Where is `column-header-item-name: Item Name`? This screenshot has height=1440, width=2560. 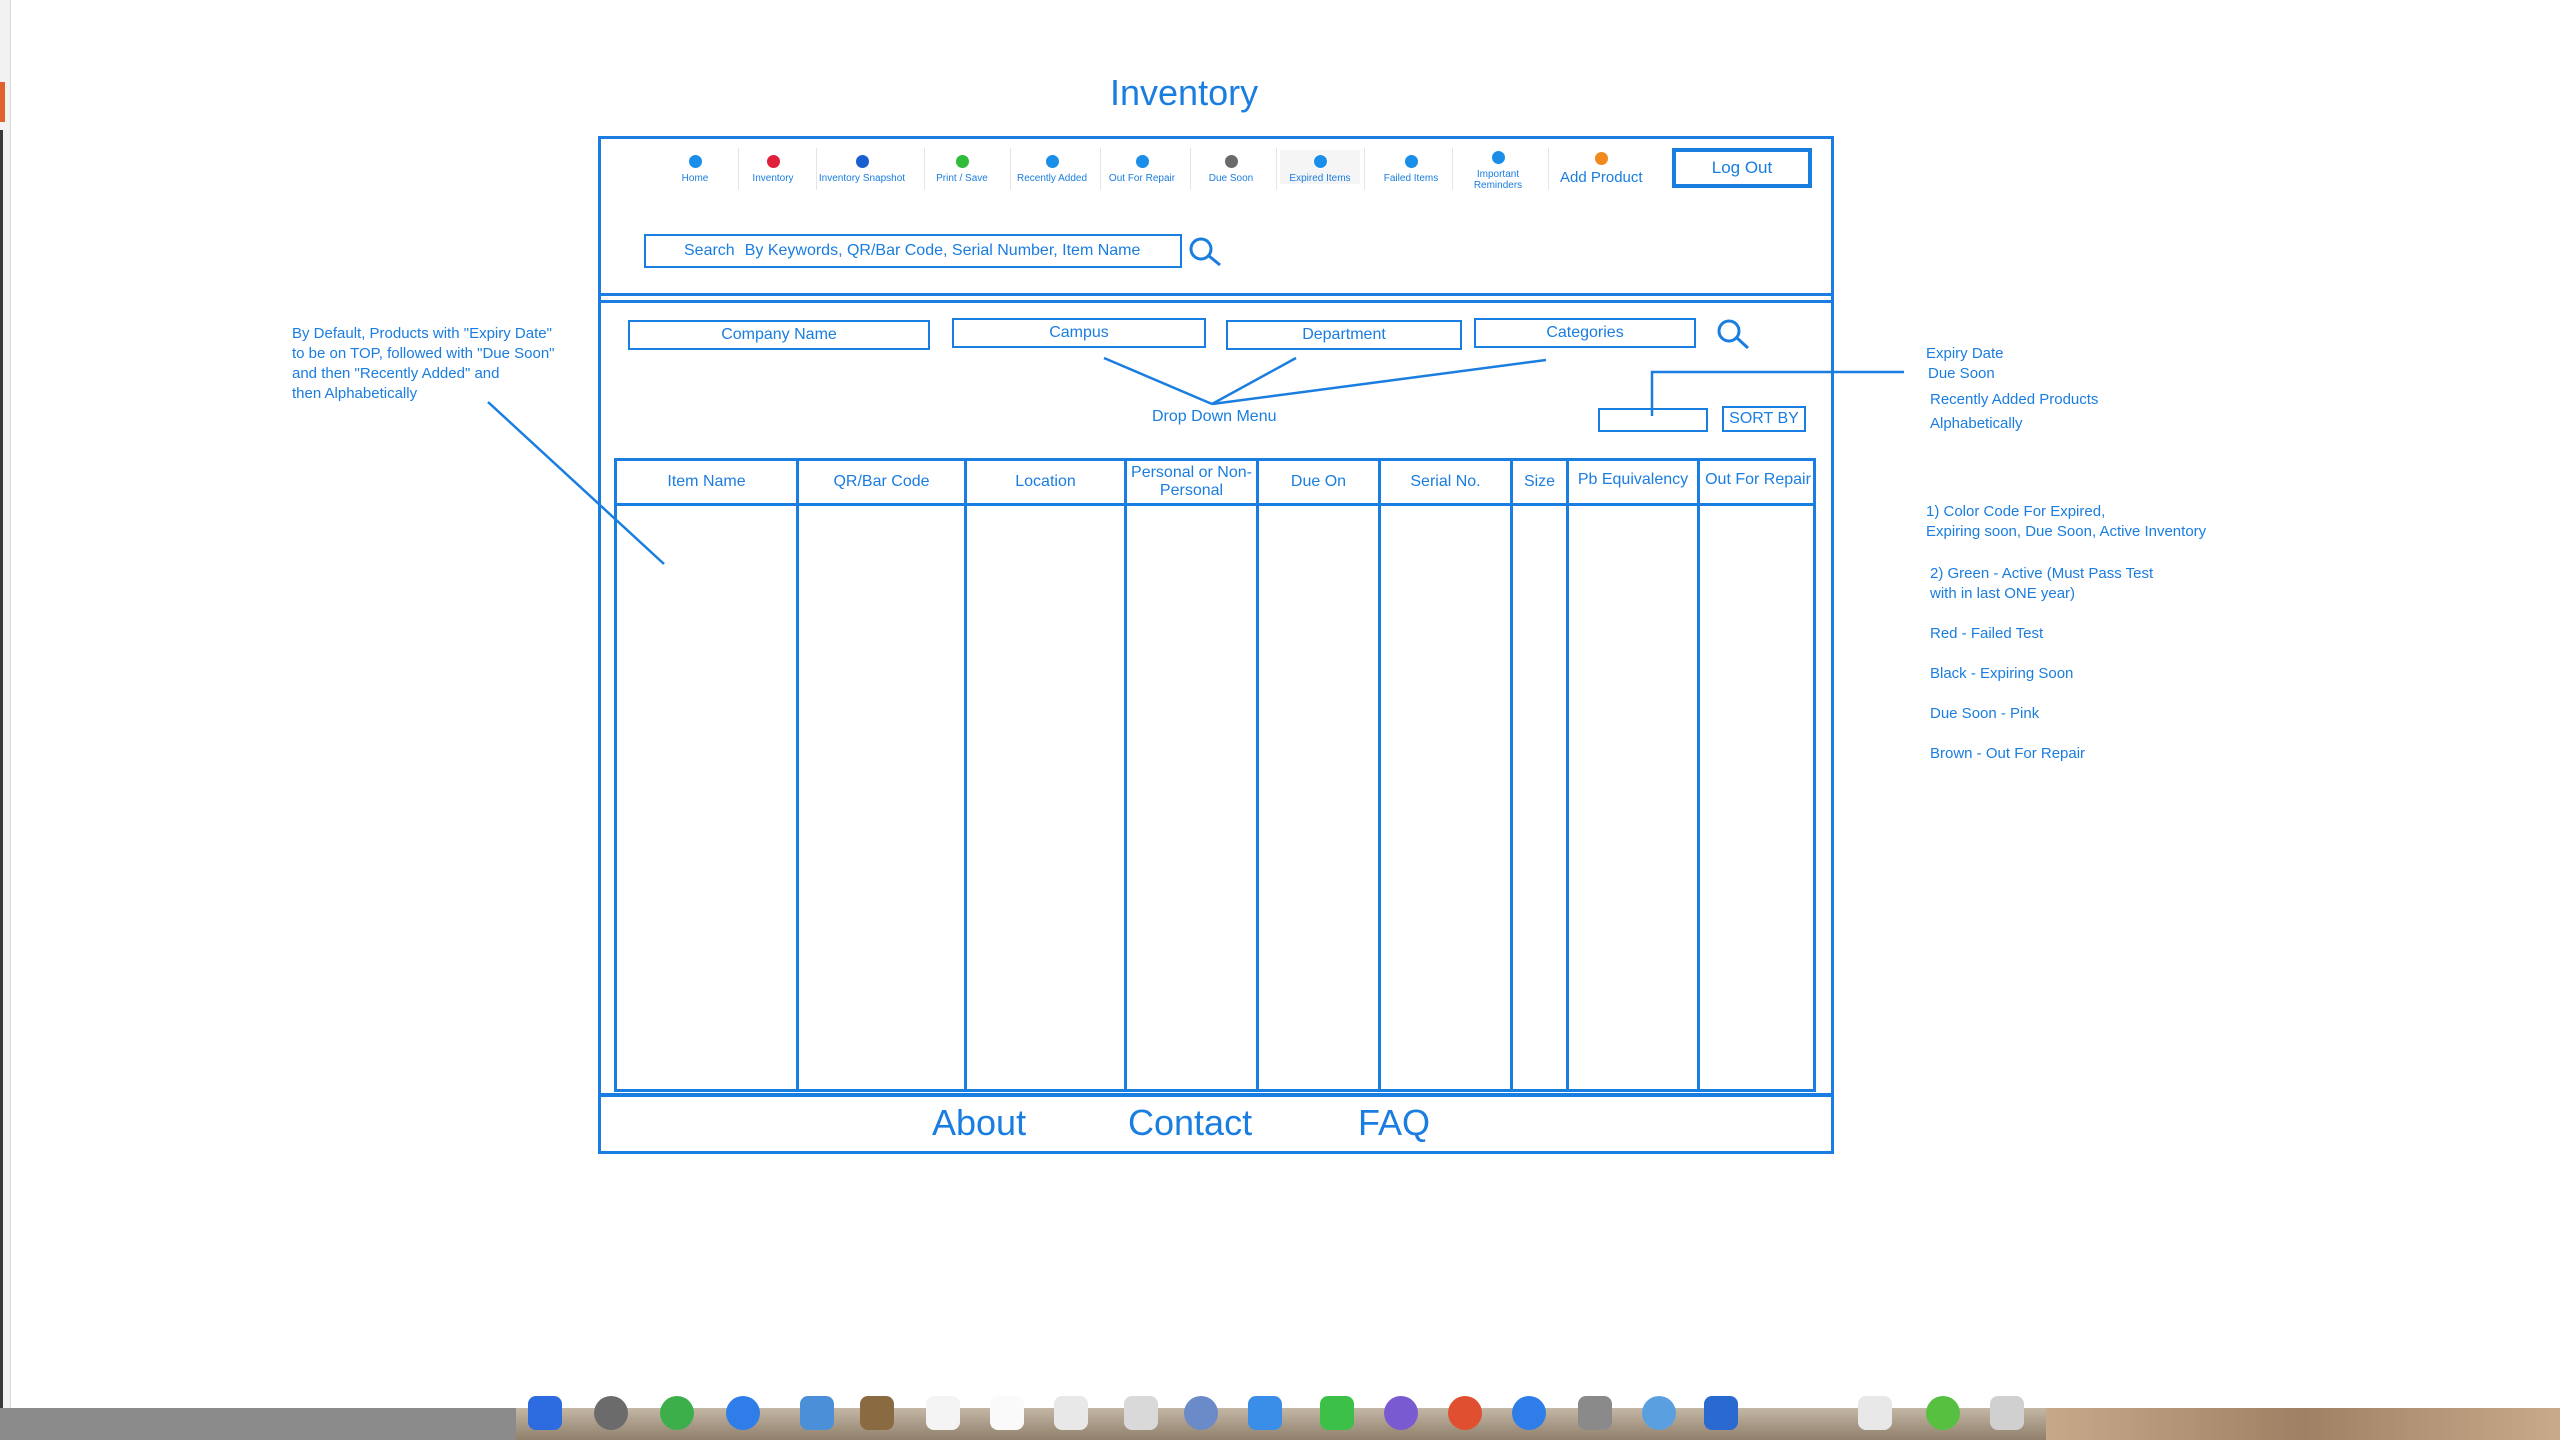
column-header-item-name: Item Name is located at coordinates (706, 482).